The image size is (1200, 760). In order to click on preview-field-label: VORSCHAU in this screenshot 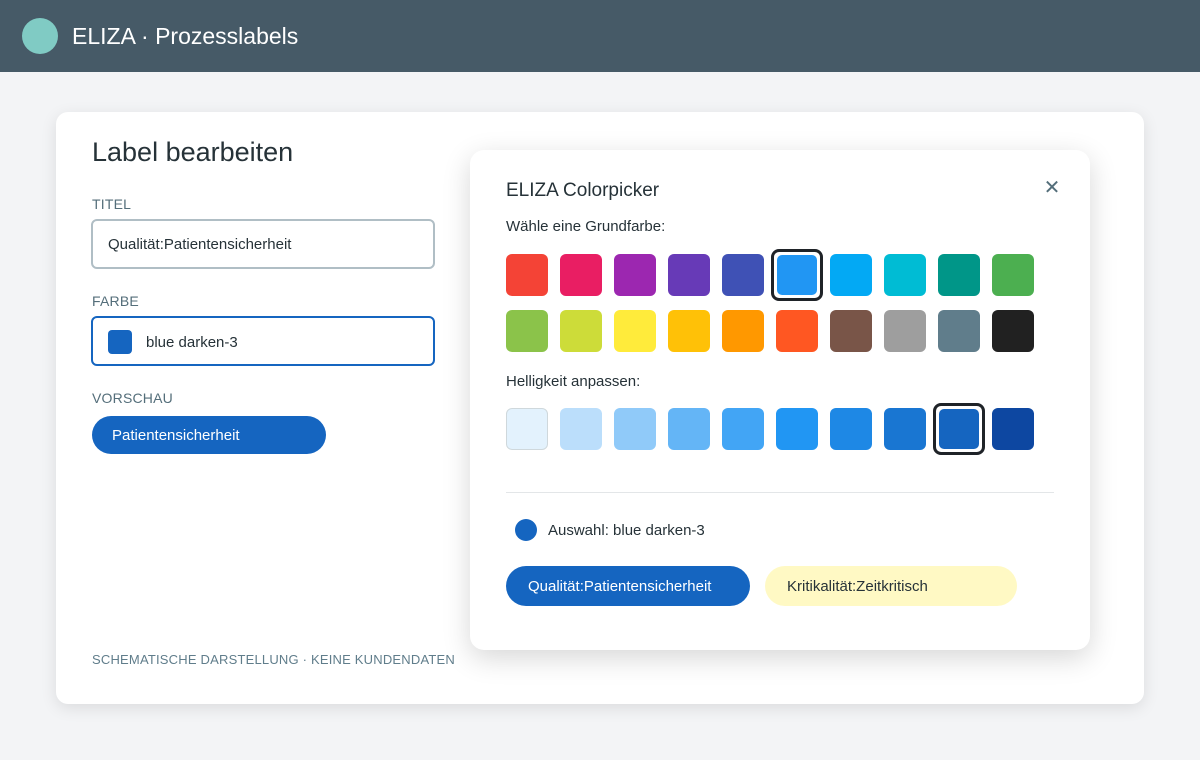, I will do `click(132, 398)`.